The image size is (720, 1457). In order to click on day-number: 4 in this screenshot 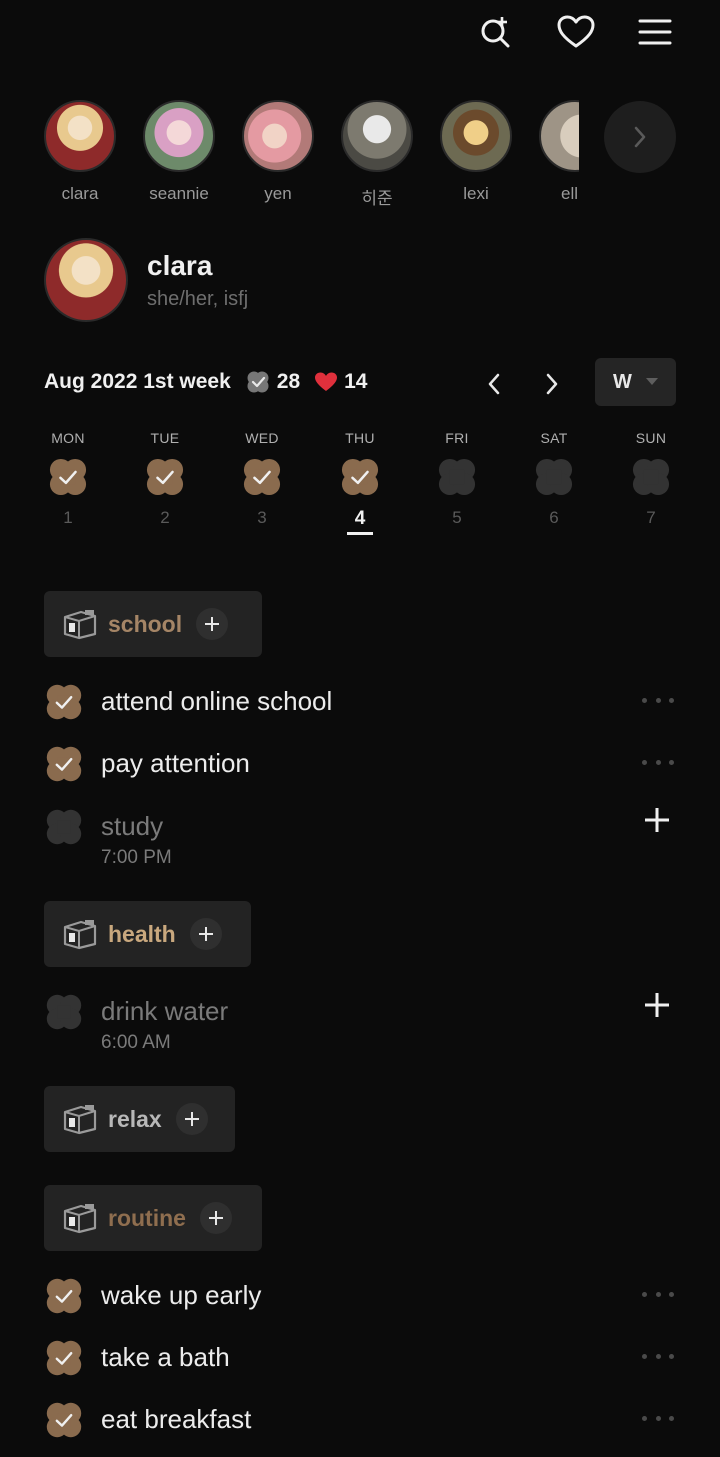, I will do `click(360, 518)`.